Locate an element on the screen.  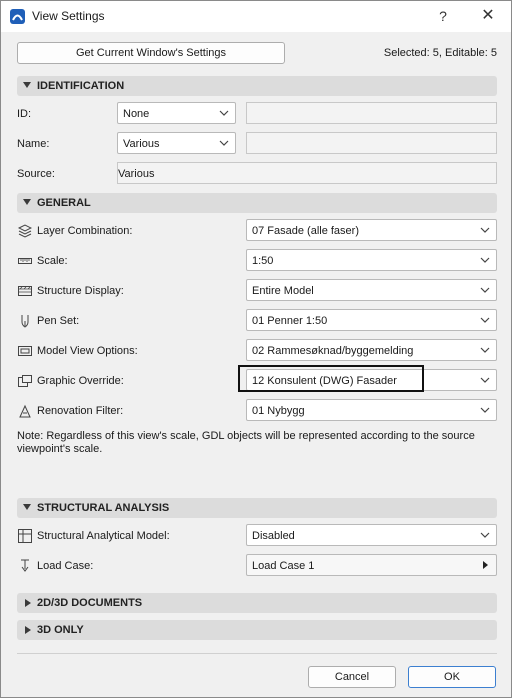
id-value: None is located at coordinates (136, 114).